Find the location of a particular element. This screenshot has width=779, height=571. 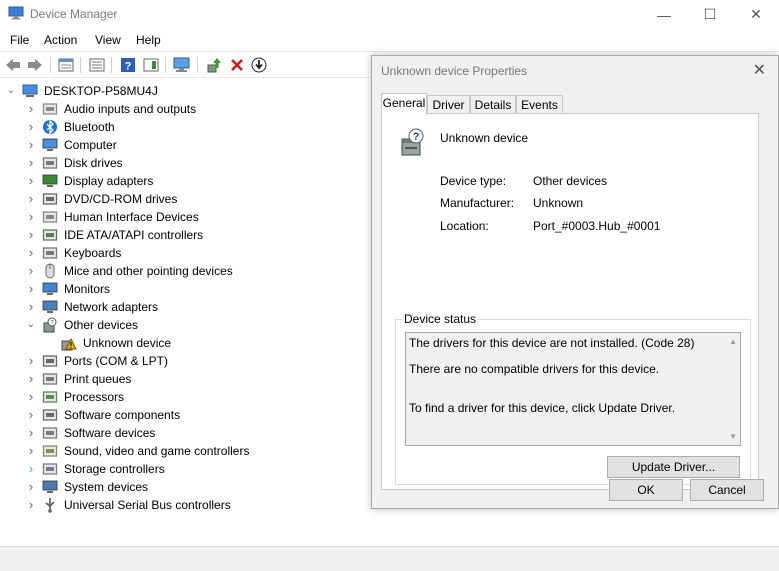

ok-button: OK is located at coordinates (646, 490).